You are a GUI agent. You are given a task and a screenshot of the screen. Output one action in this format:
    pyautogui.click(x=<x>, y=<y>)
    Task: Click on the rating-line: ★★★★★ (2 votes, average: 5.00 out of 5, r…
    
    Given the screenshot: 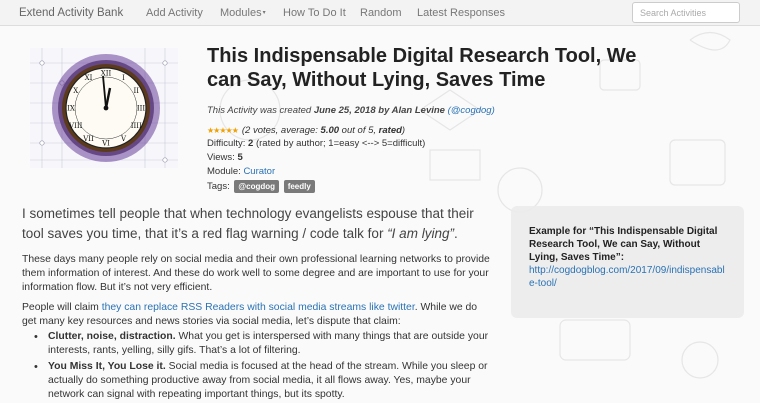 What is the action you would take?
    pyautogui.click(x=306, y=130)
    